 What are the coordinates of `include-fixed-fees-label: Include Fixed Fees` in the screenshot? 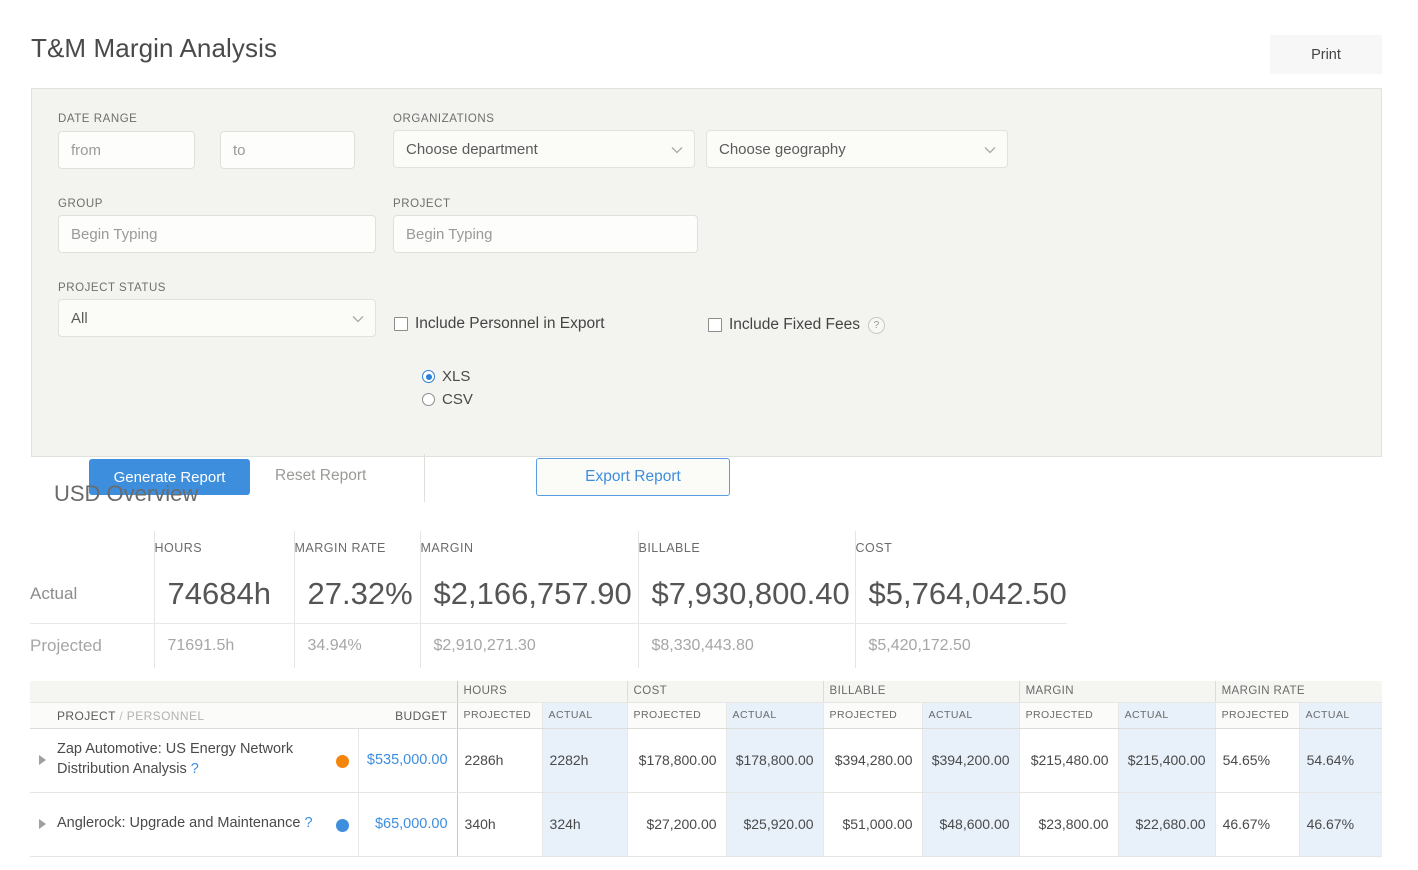 It's located at (794, 324).